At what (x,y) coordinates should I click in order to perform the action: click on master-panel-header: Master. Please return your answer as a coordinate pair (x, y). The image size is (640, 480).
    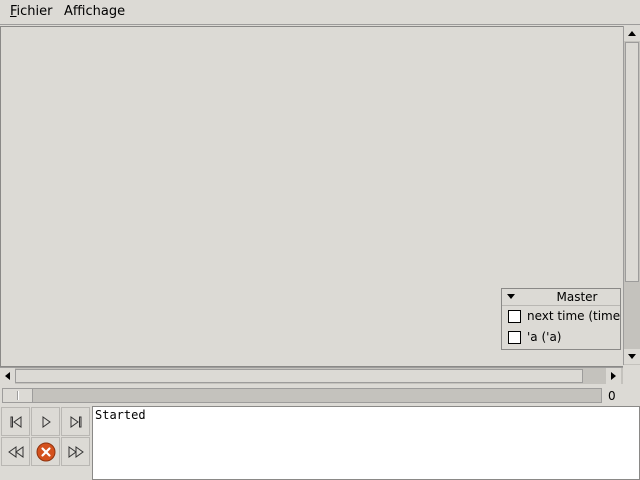
    Looking at the image, I should click on (561, 297).